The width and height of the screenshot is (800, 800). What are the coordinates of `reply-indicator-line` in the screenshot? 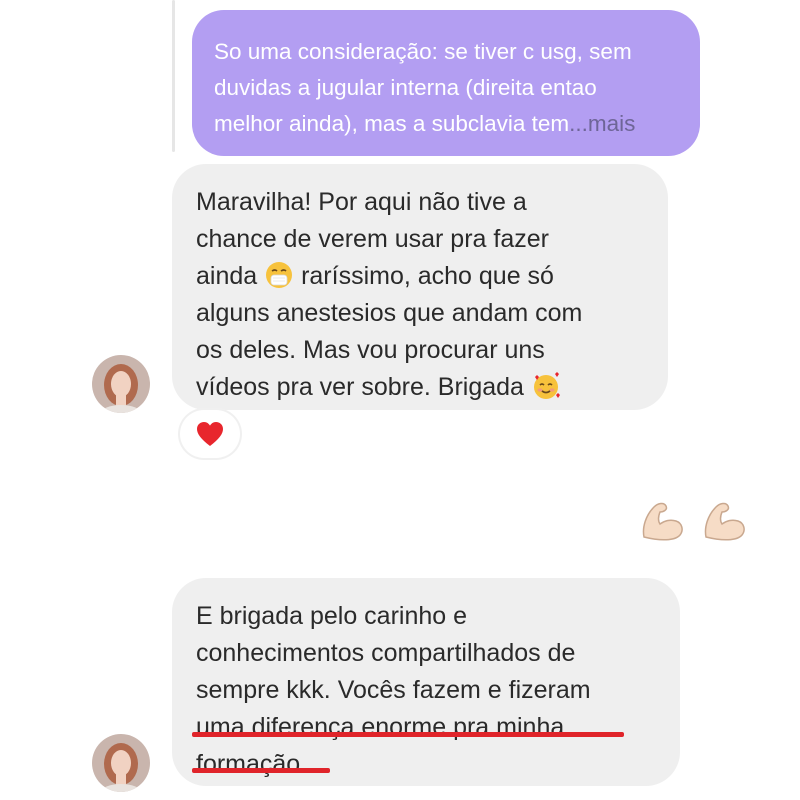 It's located at (173, 76).